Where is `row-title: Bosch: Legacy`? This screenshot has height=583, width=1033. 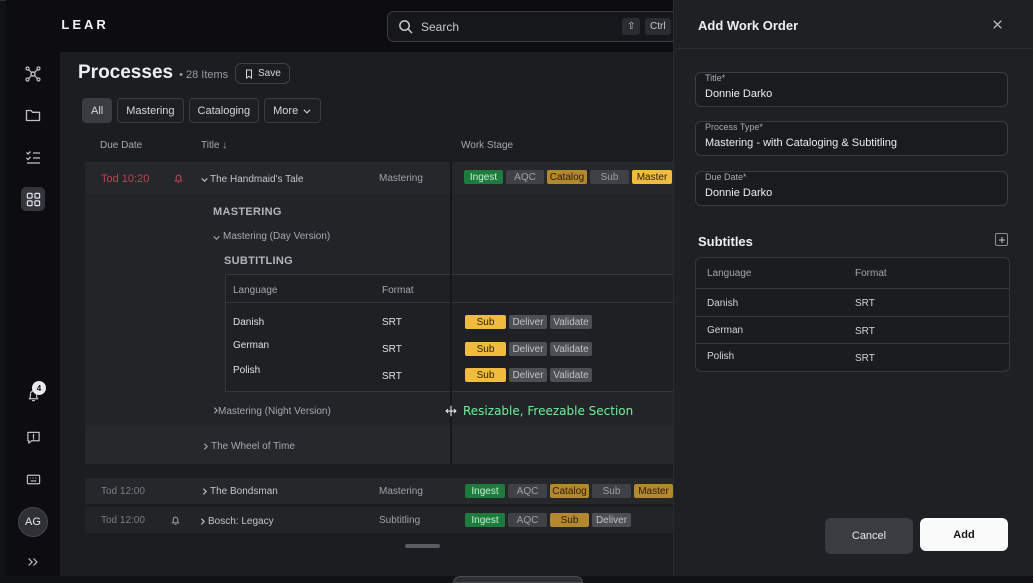
row-title: Bosch: Legacy is located at coordinates (241, 521).